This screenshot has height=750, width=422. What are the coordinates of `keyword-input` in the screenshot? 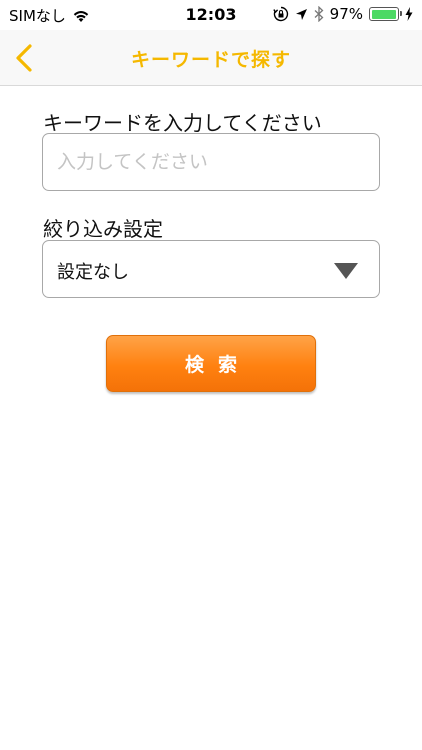 It's located at (211, 162).